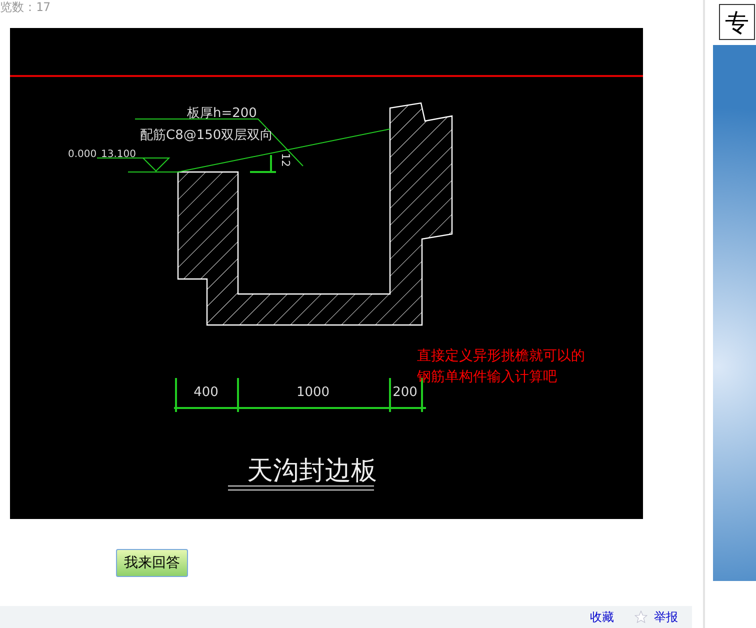  What do you see at coordinates (666, 617) in the screenshot?
I see `report-link: 举报` at bounding box center [666, 617].